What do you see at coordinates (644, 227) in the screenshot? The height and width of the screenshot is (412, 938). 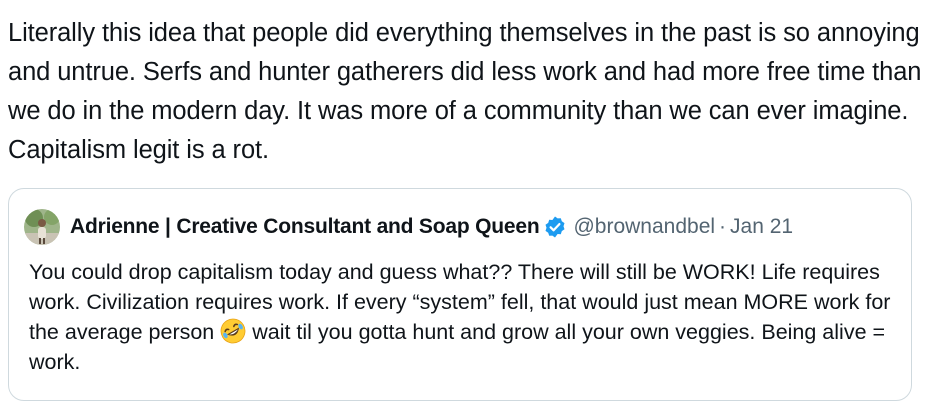 I see `author-handle: @brownandbel` at bounding box center [644, 227].